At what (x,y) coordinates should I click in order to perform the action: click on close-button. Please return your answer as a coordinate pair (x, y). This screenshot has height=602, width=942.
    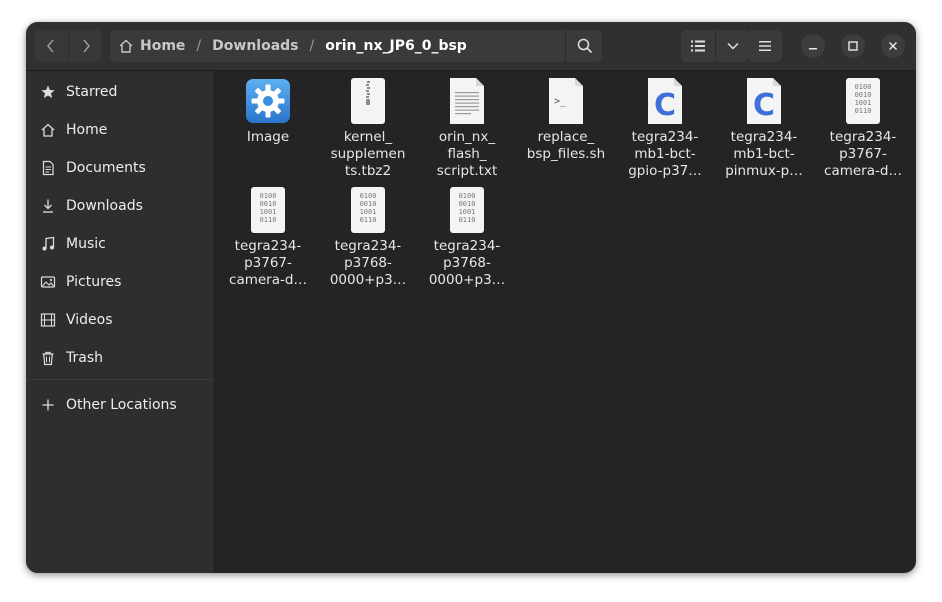
    Looking at the image, I should click on (893, 46).